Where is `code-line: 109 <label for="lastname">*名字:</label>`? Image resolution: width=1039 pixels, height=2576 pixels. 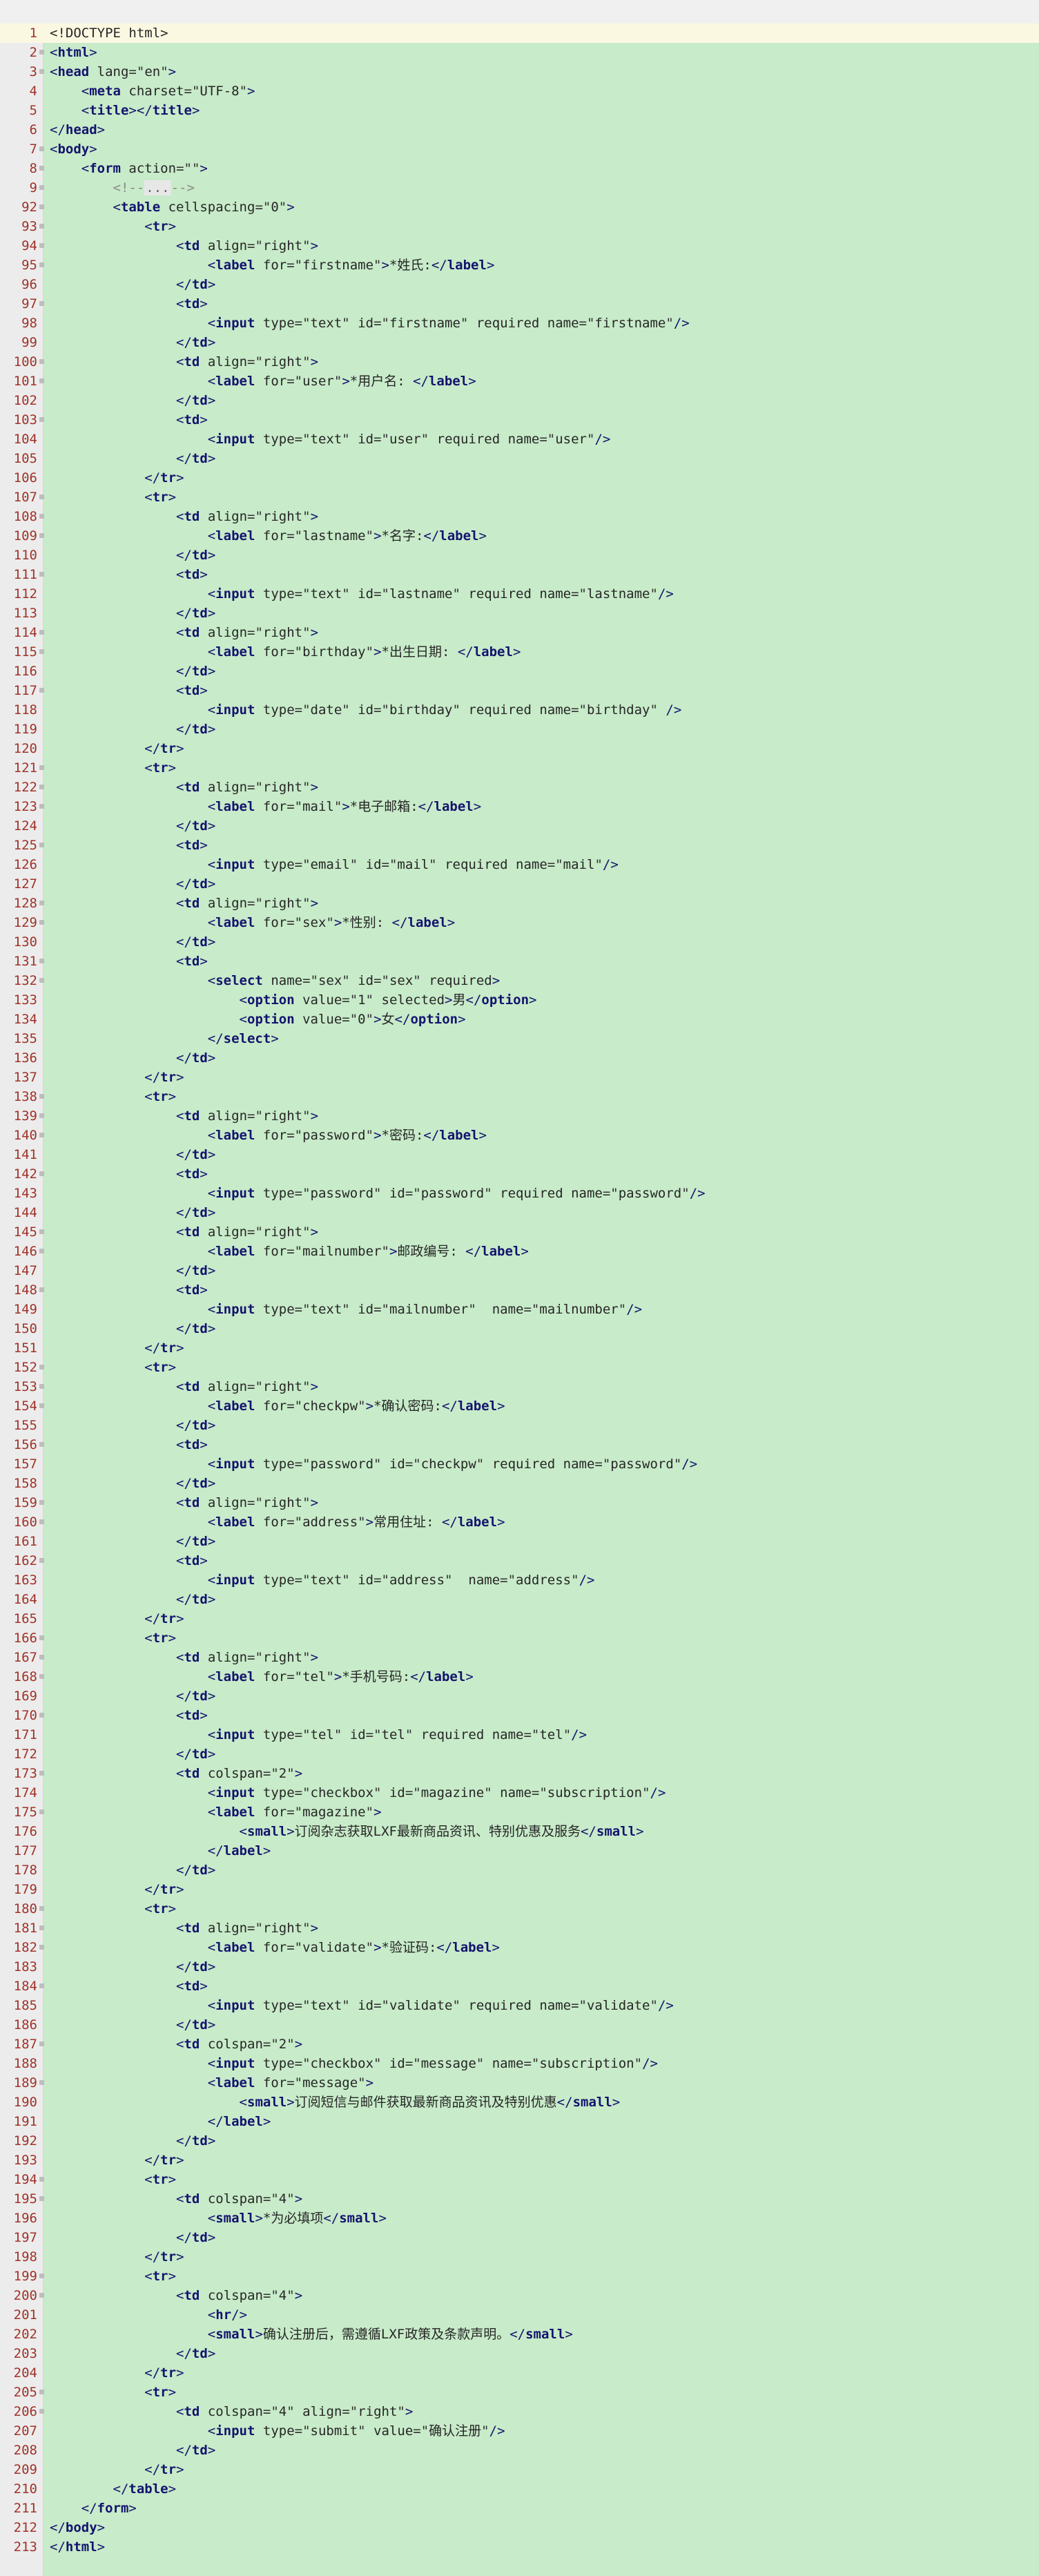 code-line: 109 <label for="lastname">*名字:</label> is located at coordinates (519, 536).